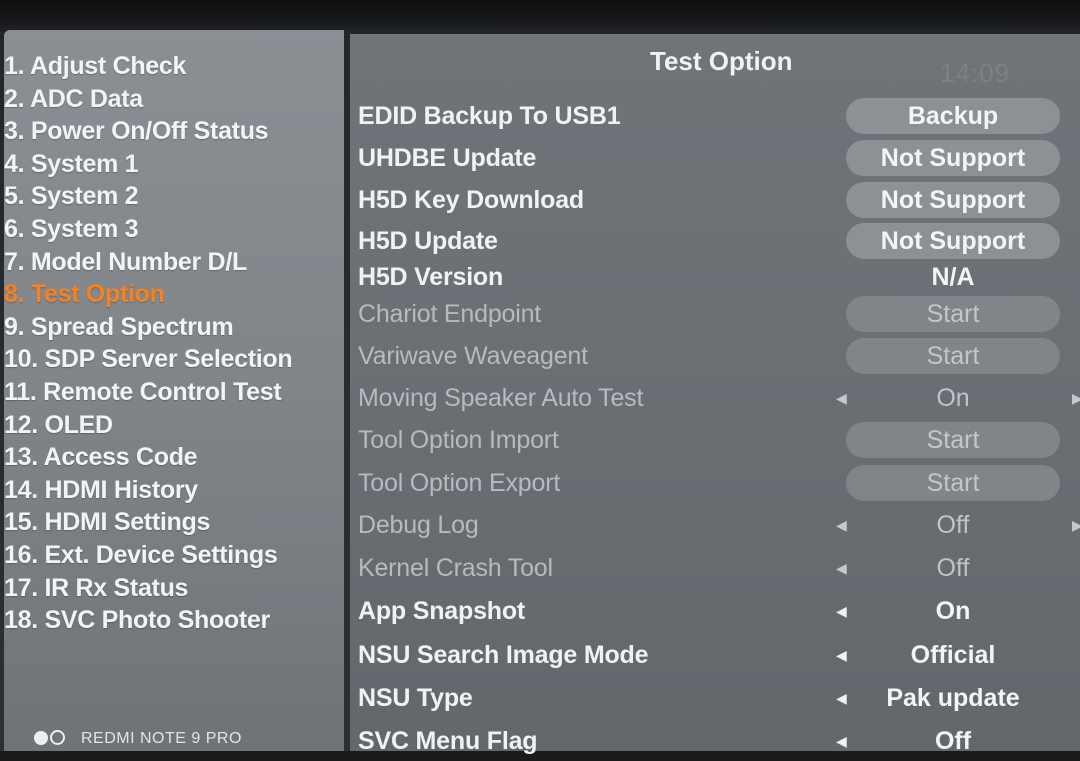 This screenshot has width=1080, height=761. I want to click on option-row-tool-option-export: Tool Option Export Start, so click(715, 483).